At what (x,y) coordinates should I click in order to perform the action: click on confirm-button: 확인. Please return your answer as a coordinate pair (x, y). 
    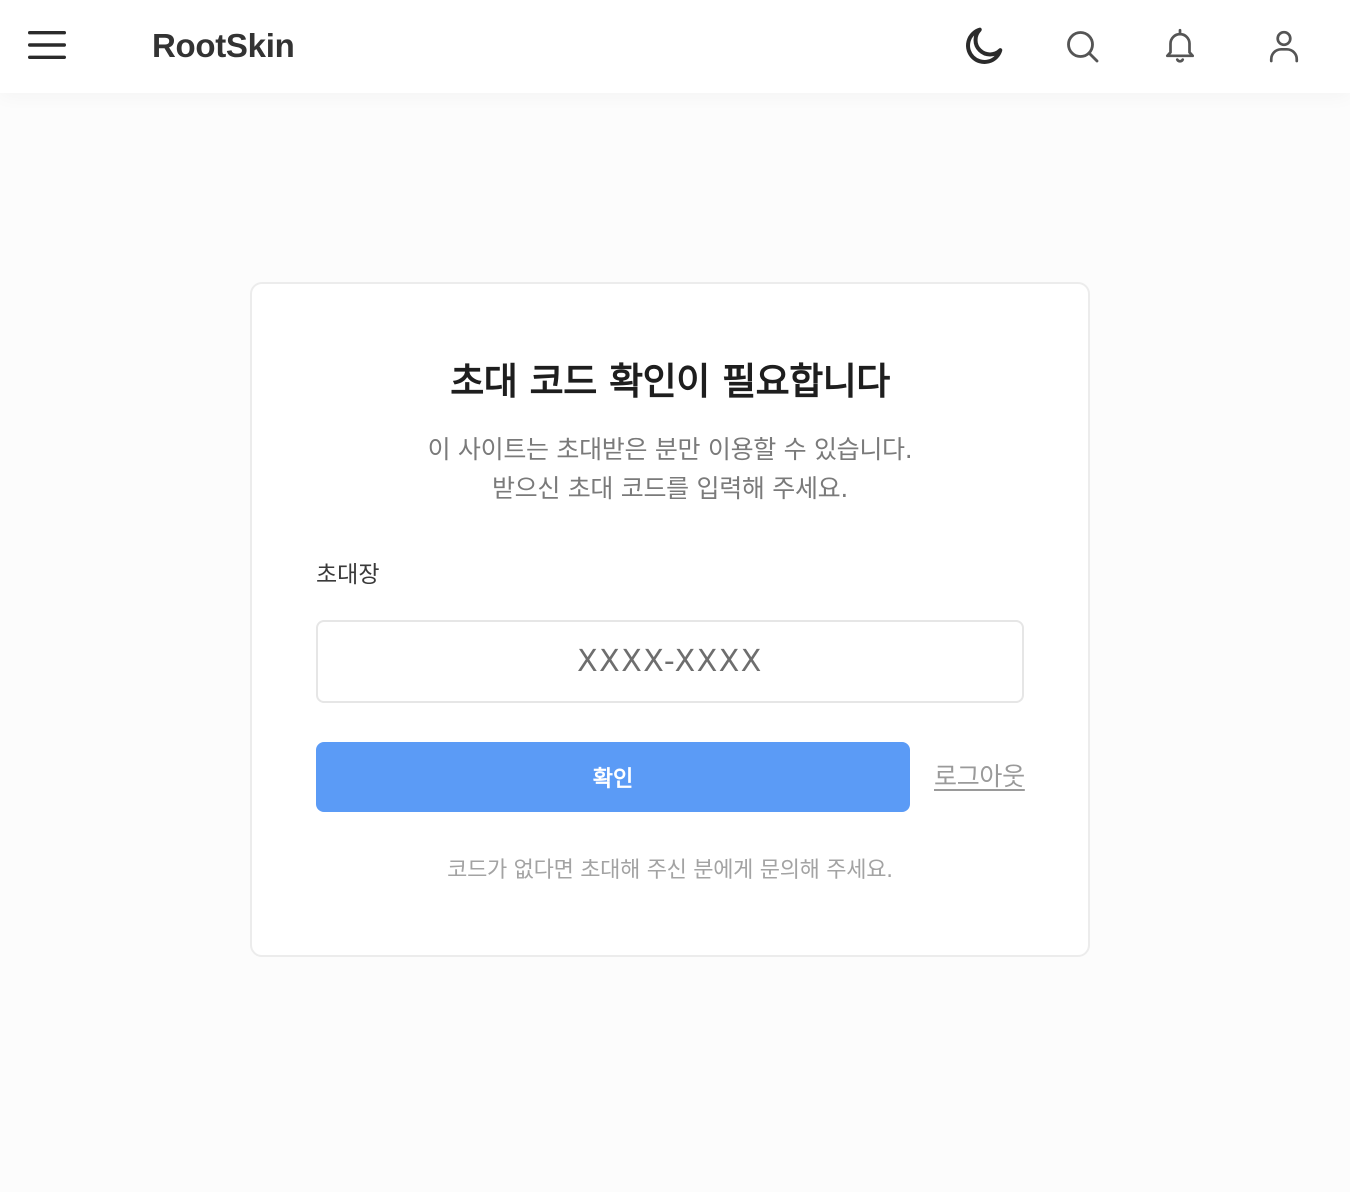
    Looking at the image, I should click on (613, 777).